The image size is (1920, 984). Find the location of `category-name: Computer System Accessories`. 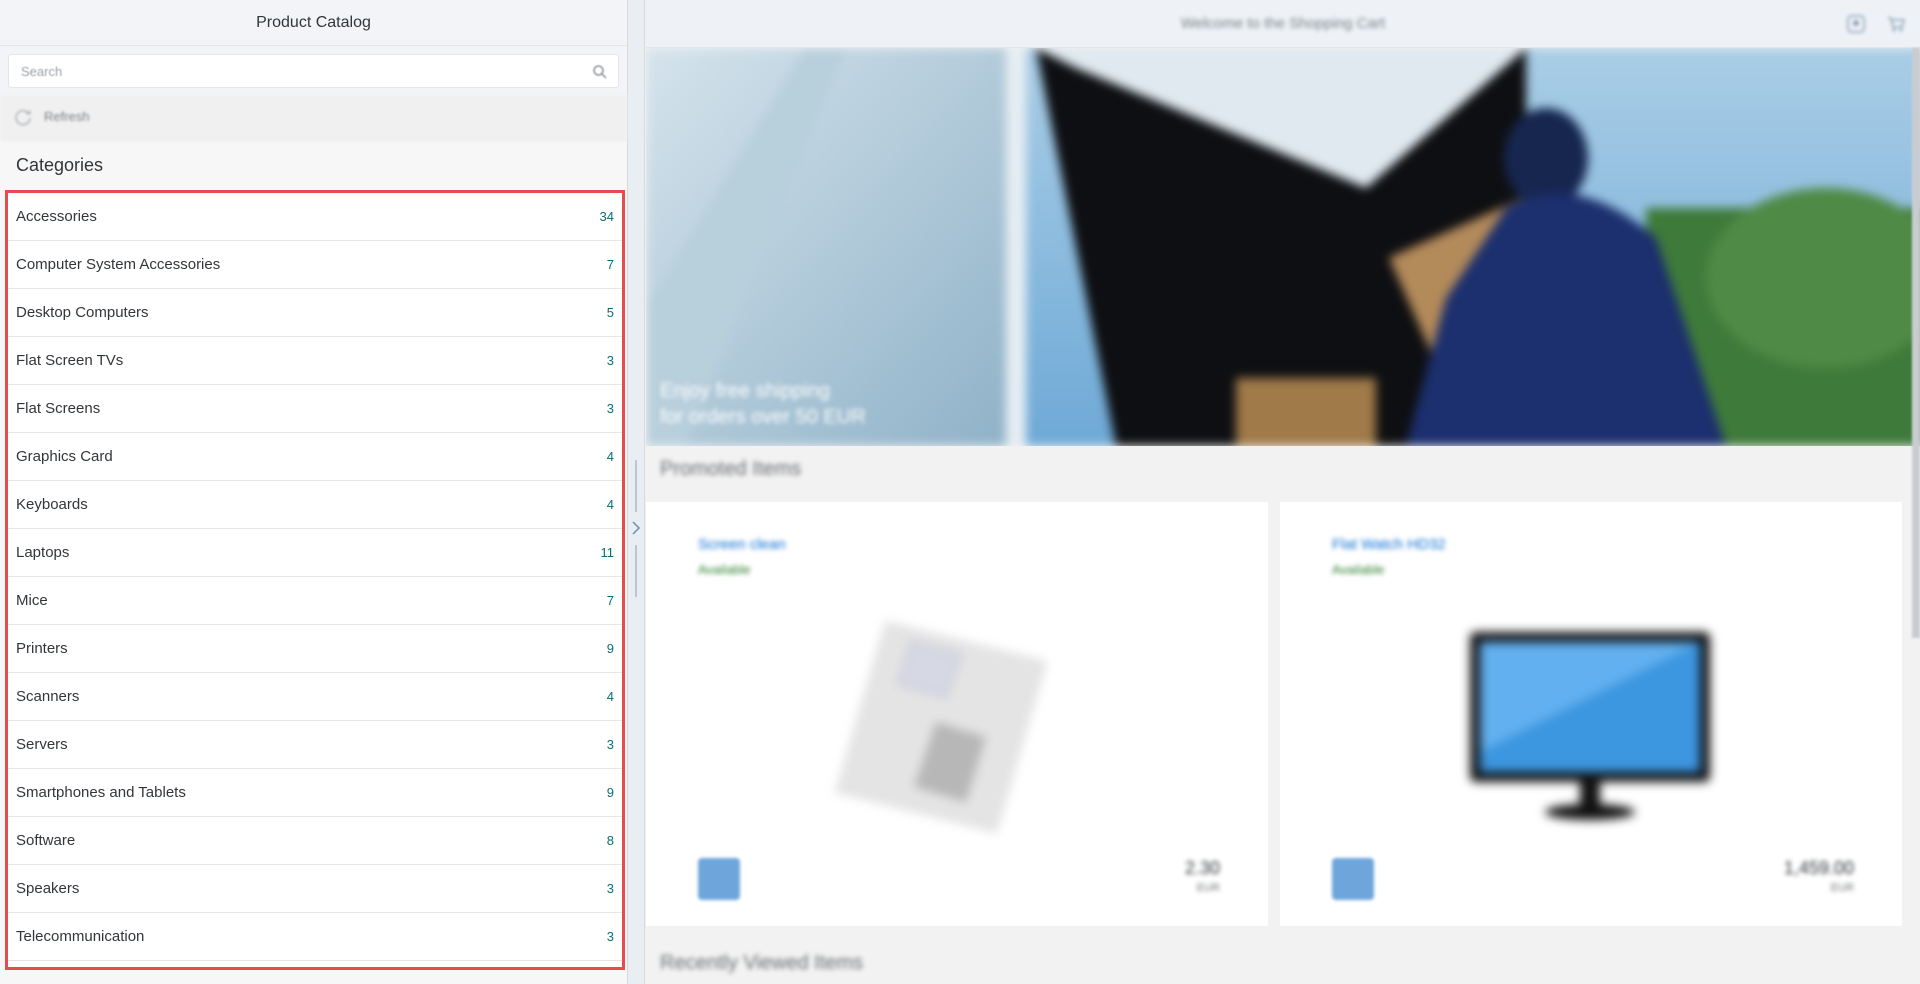

category-name: Computer System Accessories is located at coordinates (118, 264).